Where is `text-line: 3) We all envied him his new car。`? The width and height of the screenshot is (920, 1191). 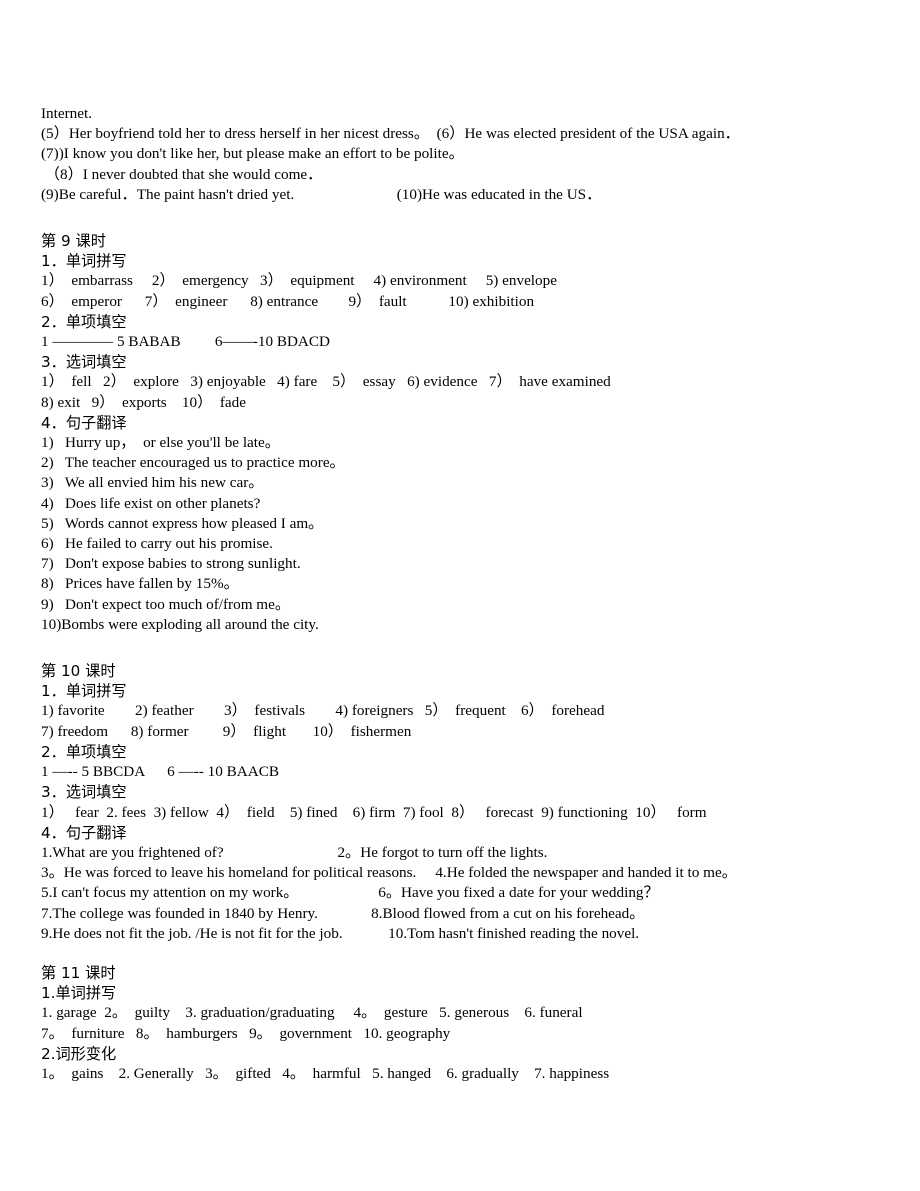 text-line: 3) We all envied him his new car。 is located at coordinates (152, 483).